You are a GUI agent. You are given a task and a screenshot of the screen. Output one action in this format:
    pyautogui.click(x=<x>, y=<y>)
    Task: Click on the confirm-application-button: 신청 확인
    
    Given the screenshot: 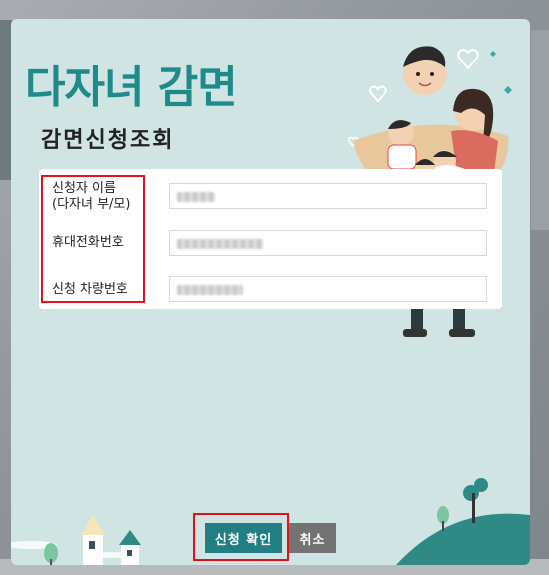 What is the action you would take?
    pyautogui.click(x=243, y=538)
    